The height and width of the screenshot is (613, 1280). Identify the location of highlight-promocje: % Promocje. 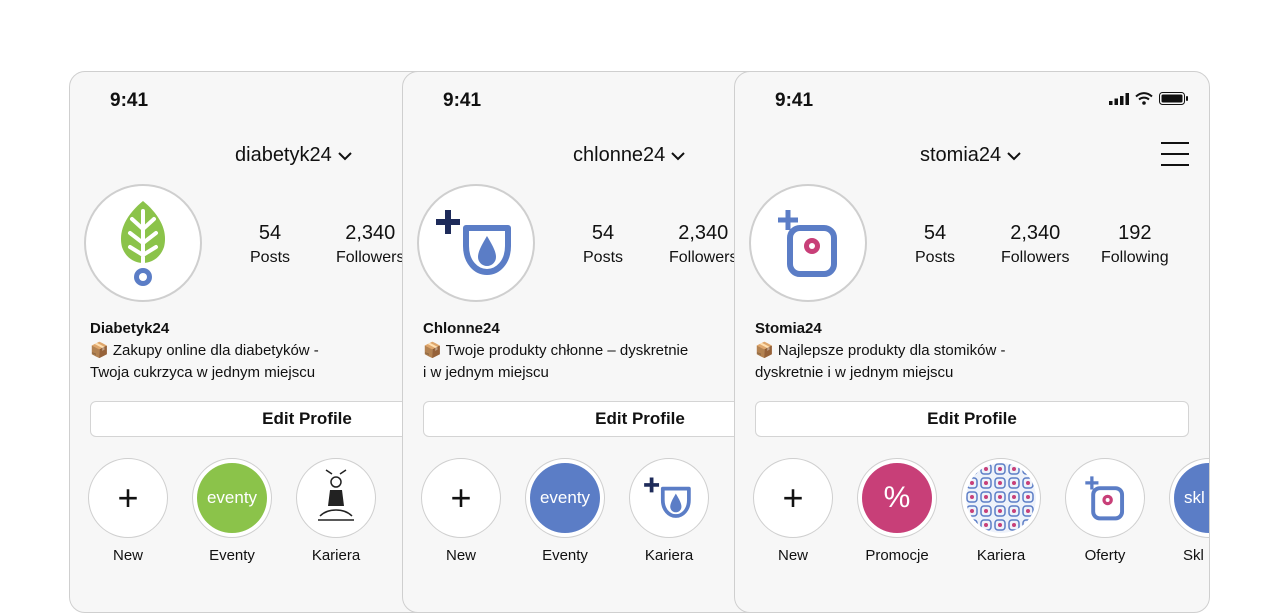
(897, 511).